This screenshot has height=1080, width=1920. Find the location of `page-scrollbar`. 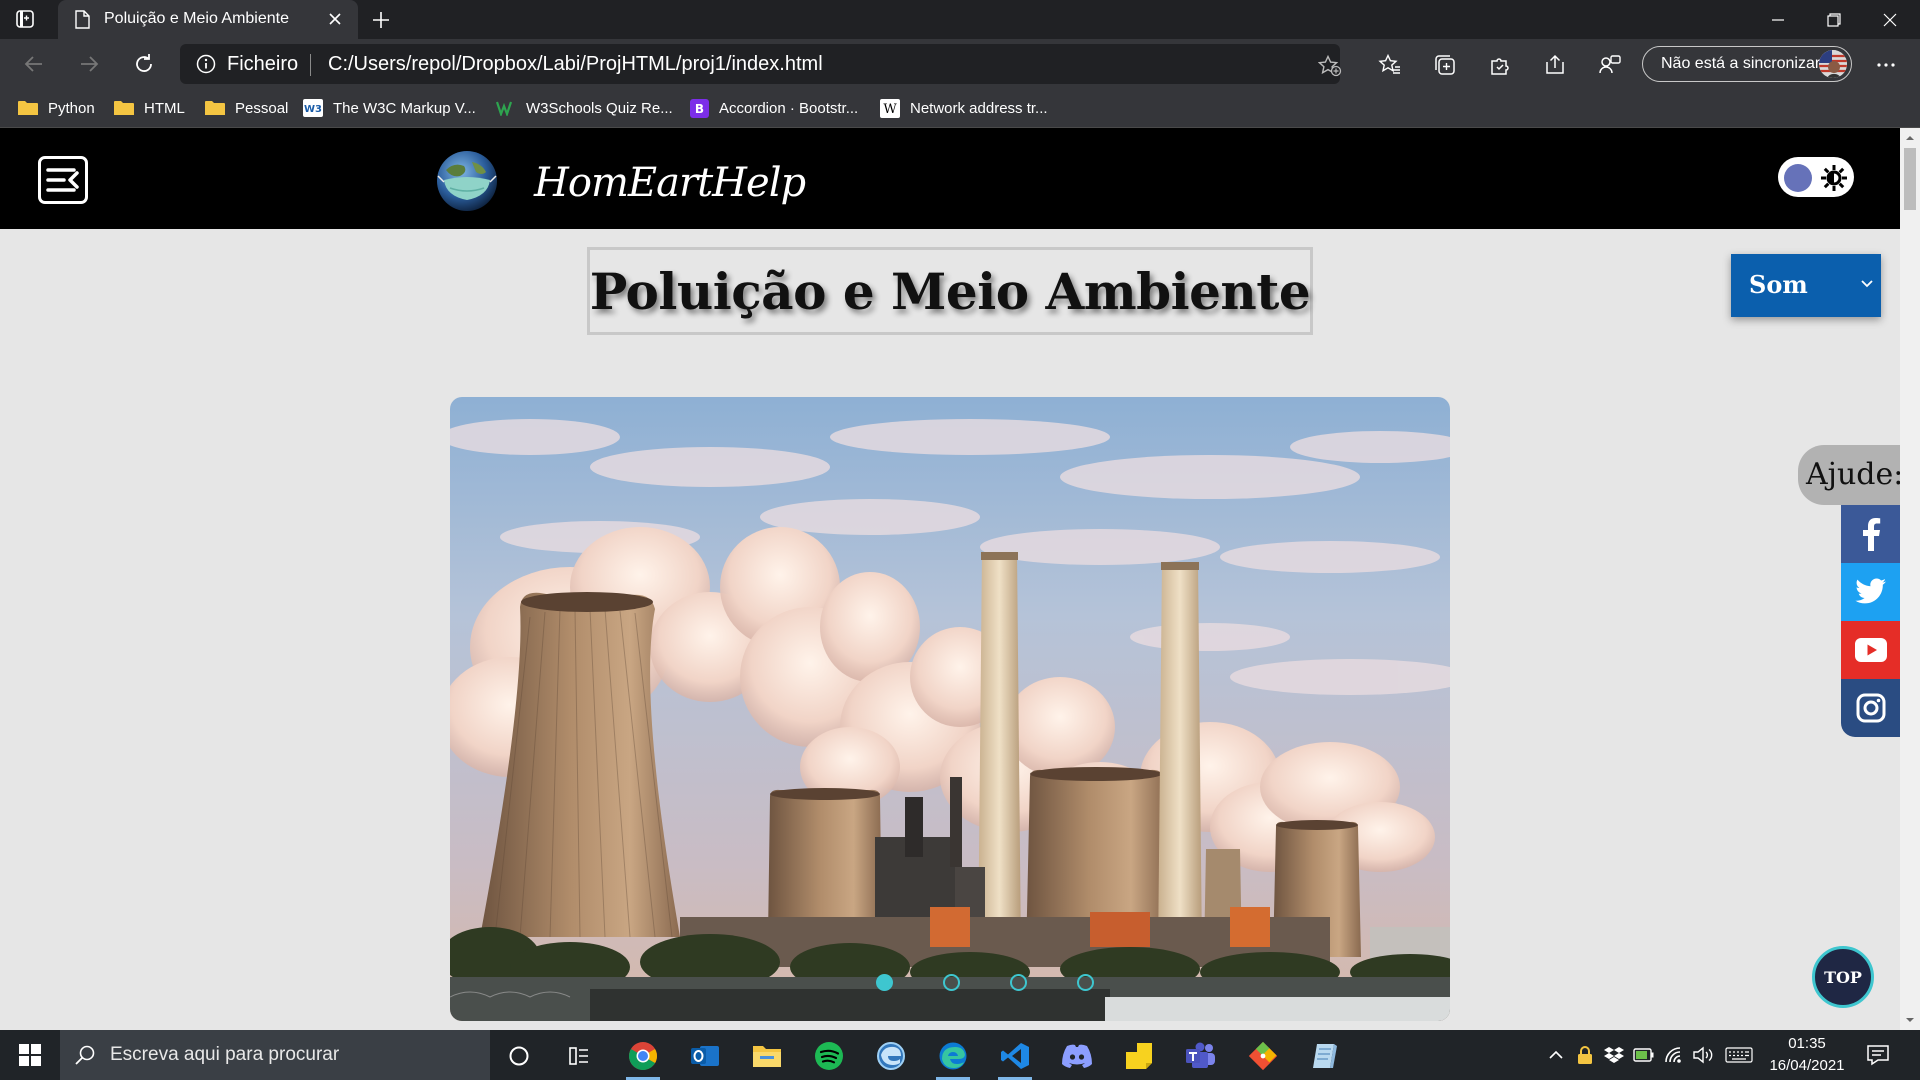

page-scrollbar is located at coordinates (1910, 579).